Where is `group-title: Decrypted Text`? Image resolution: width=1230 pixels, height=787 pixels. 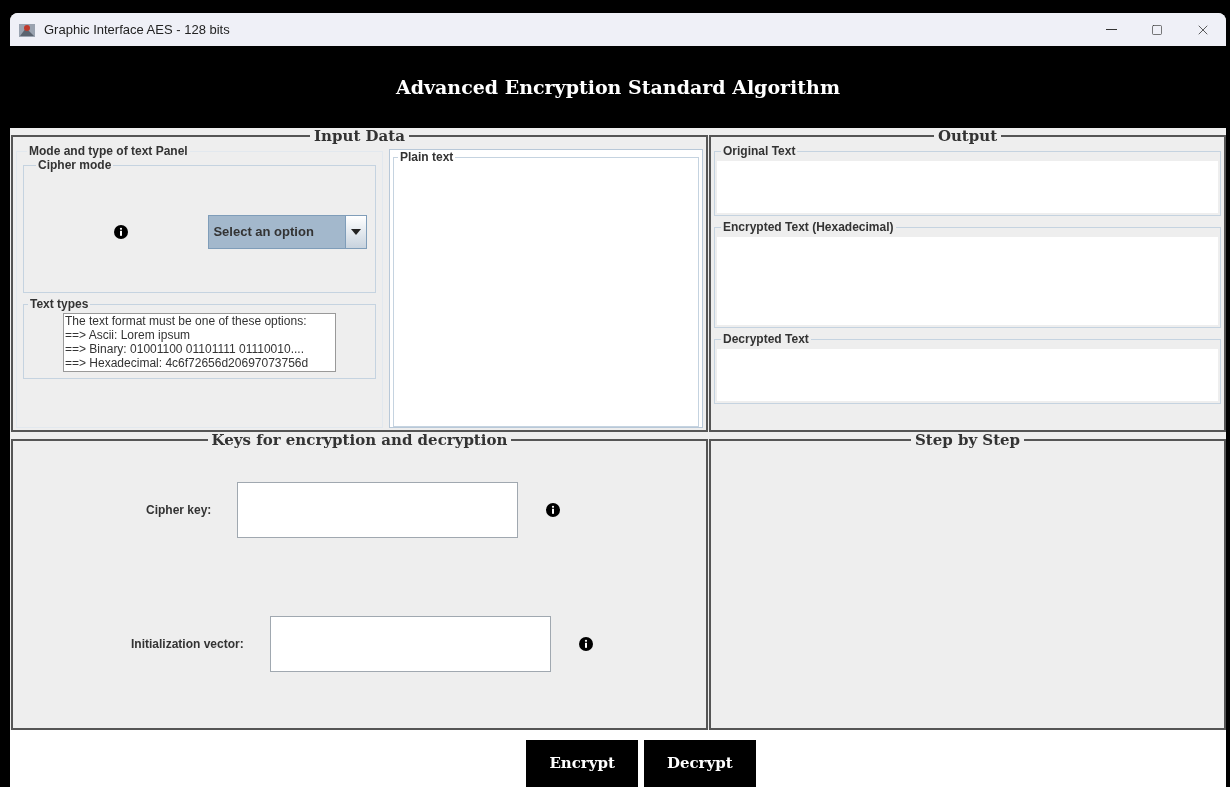
group-title: Decrypted Text is located at coordinates (766, 339).